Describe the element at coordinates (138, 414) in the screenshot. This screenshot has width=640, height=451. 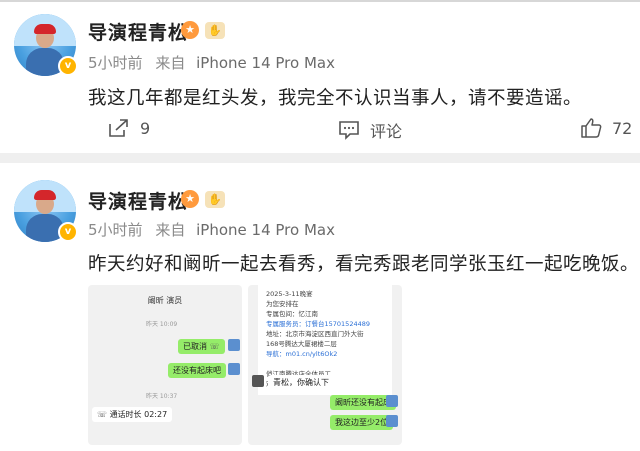
I see `call-duration: 通话时长 02:27` at that location.